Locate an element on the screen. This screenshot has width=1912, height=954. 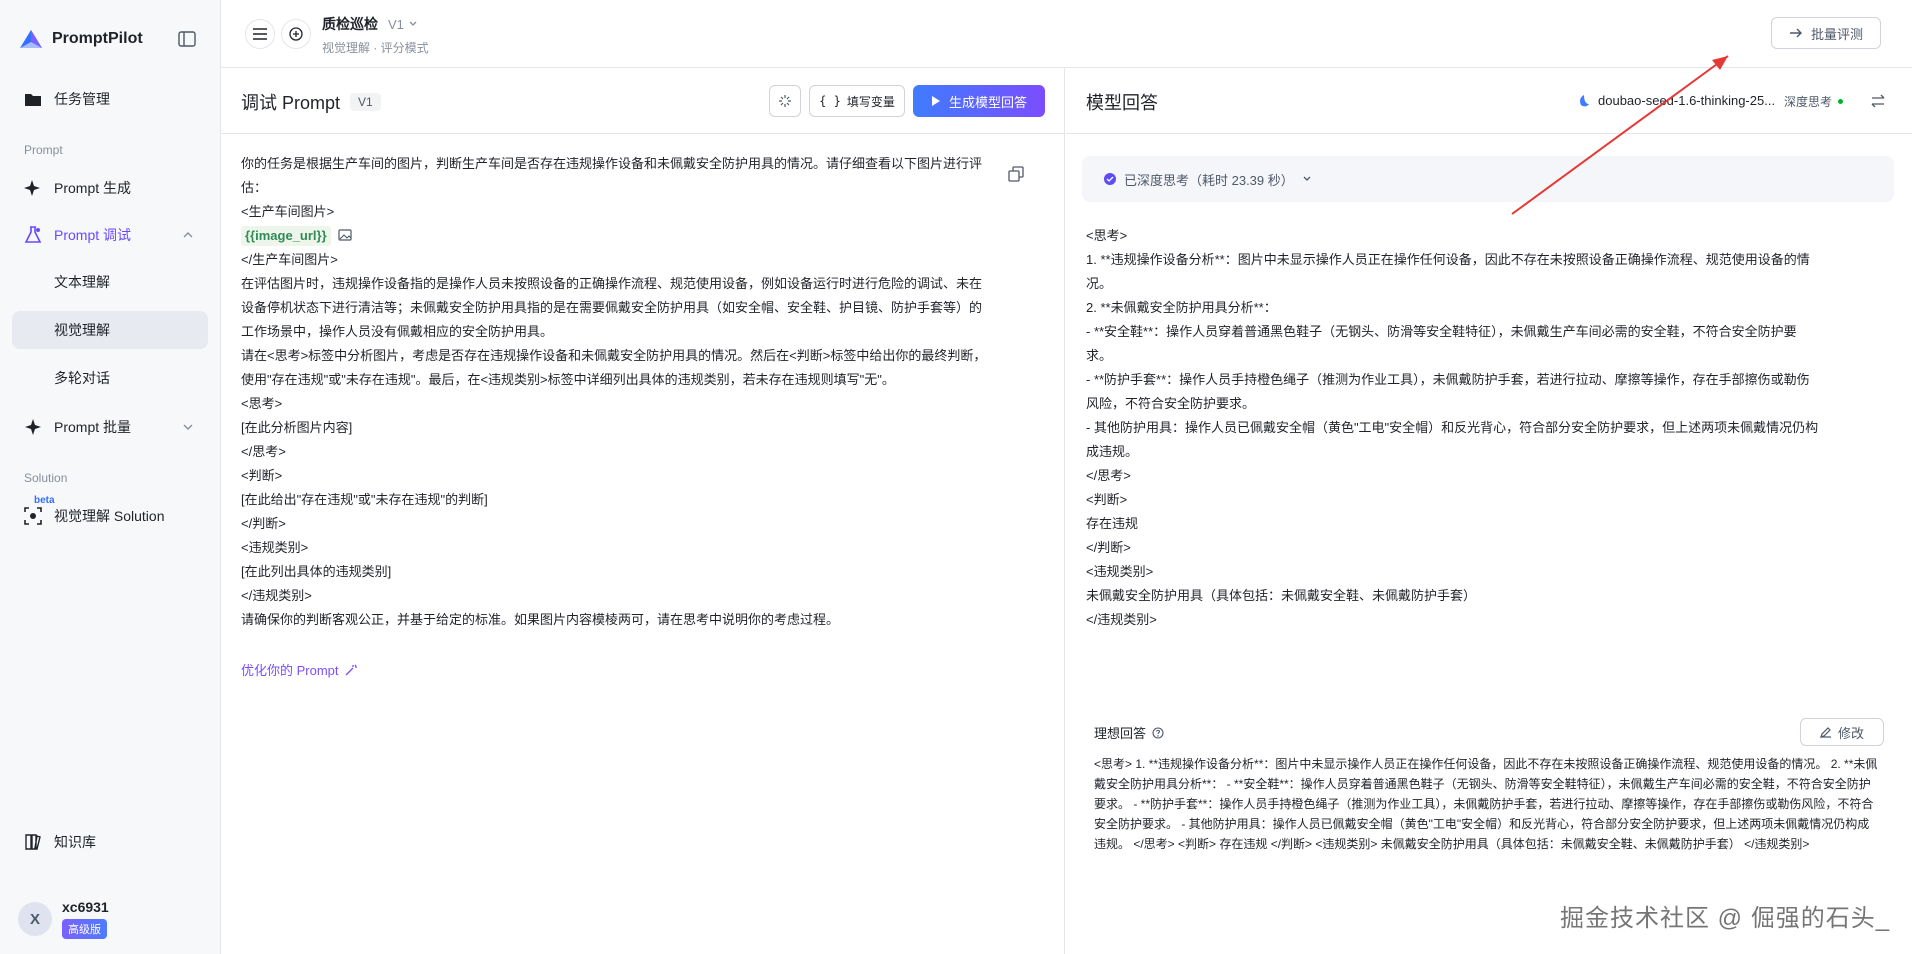
plus-circle-icon is located at coordinates (296, 34).